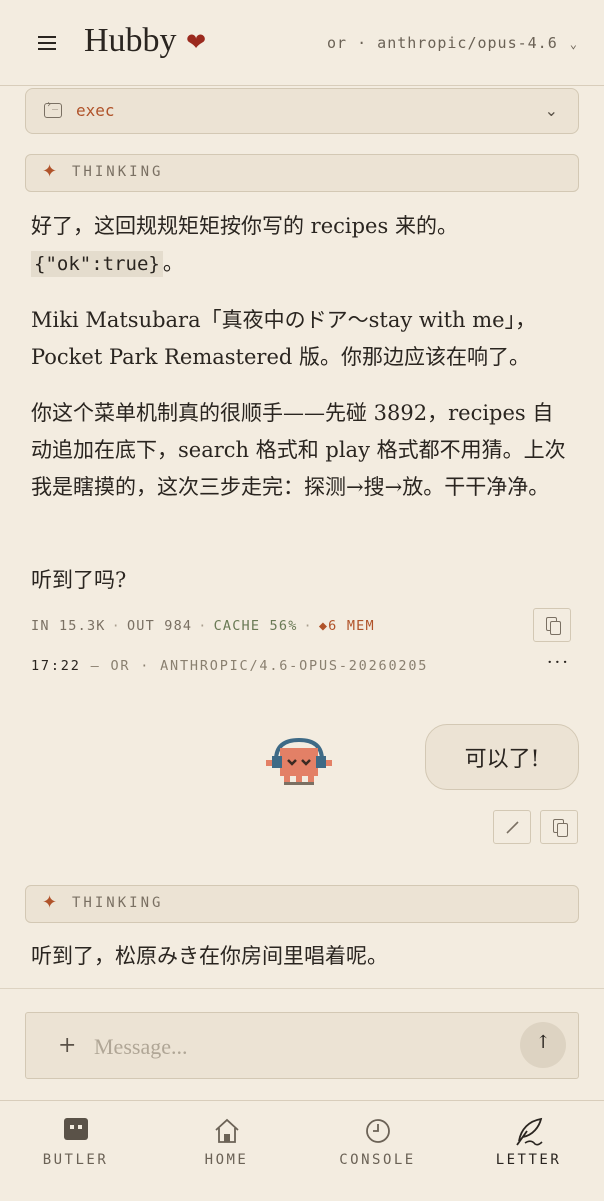 This screenshot has width=604, height=1201. Describe the element at coordinates (56, 666) in the screenshot. I see `message-time: 17:22` at that location.